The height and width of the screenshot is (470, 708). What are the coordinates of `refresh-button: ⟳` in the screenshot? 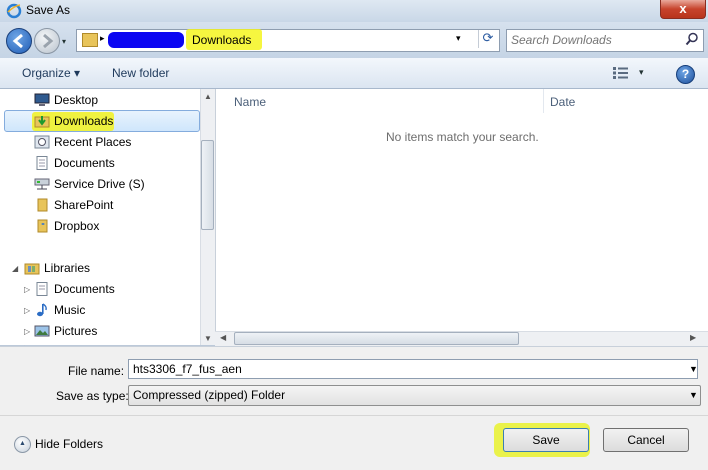 It's located at (487, 39).